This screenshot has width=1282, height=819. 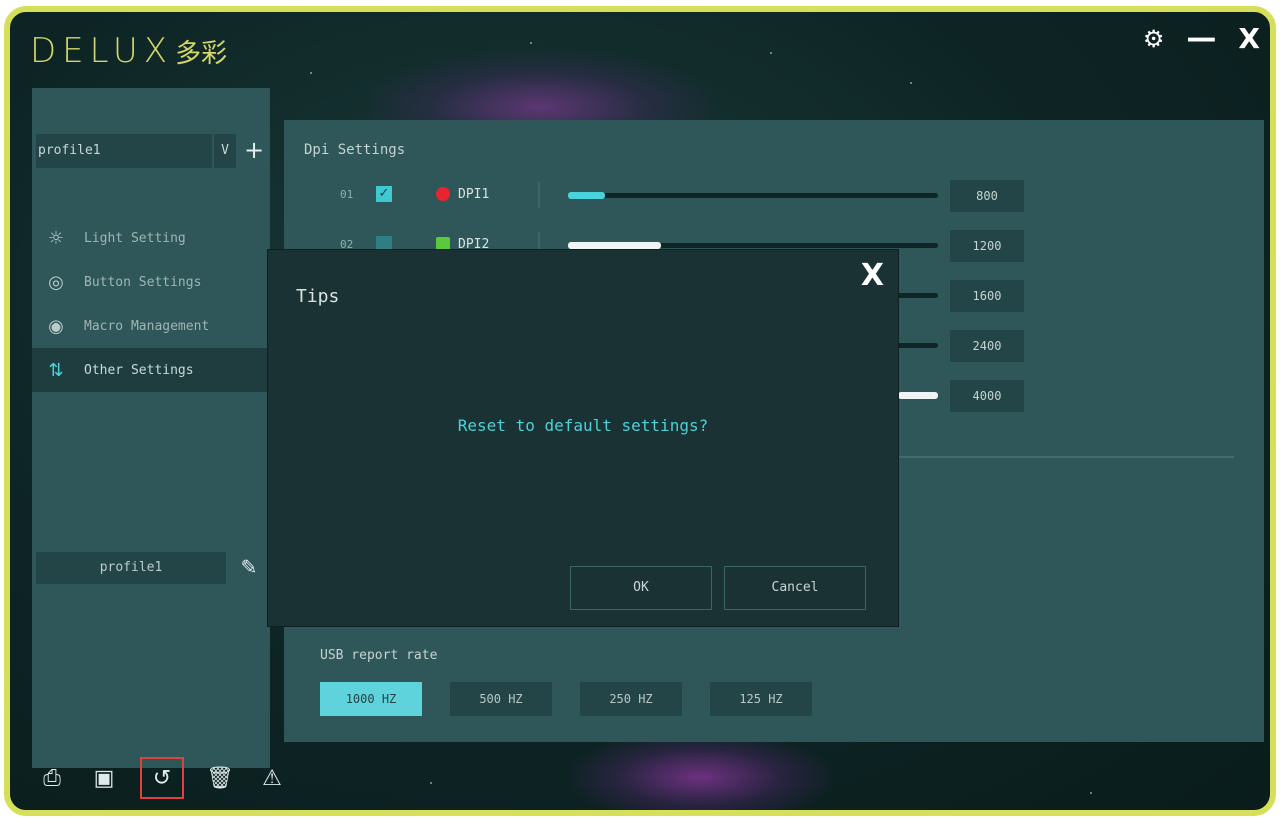 I want to click on save-icon: ▣, so click(x=104, y=778).